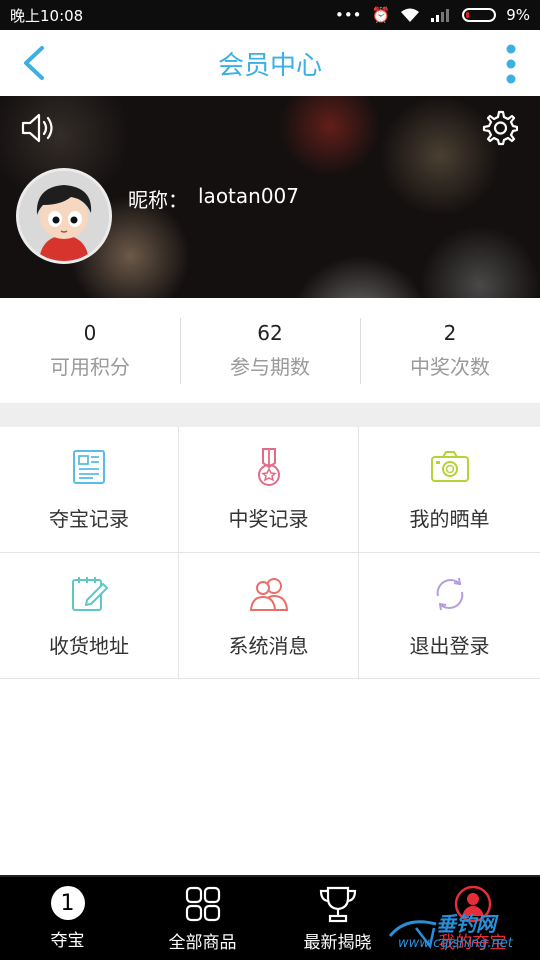  What do you see at coordinates (248, 196) in the screenshot?
I see `nickname-value: laotan007` at bounding box center [248, 196].